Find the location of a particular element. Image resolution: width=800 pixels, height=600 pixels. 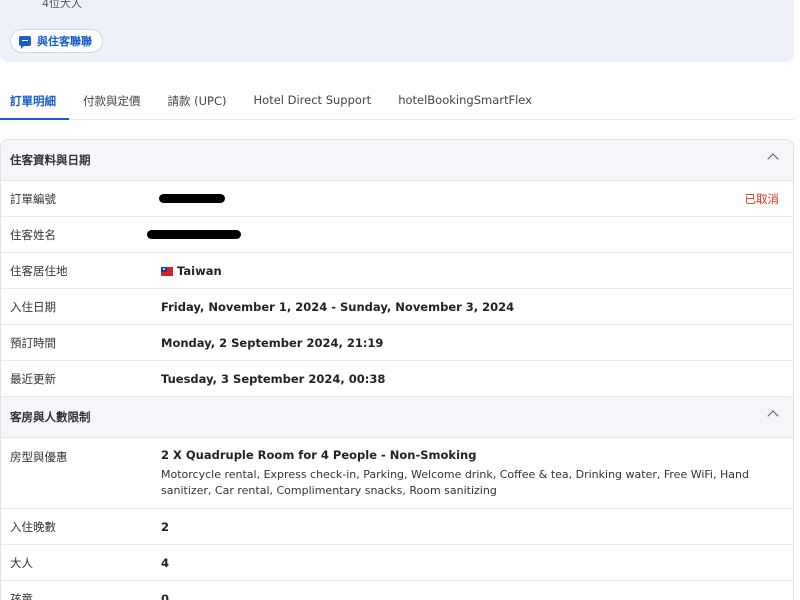

children-value: 0 is located at coordinates (165, 595).